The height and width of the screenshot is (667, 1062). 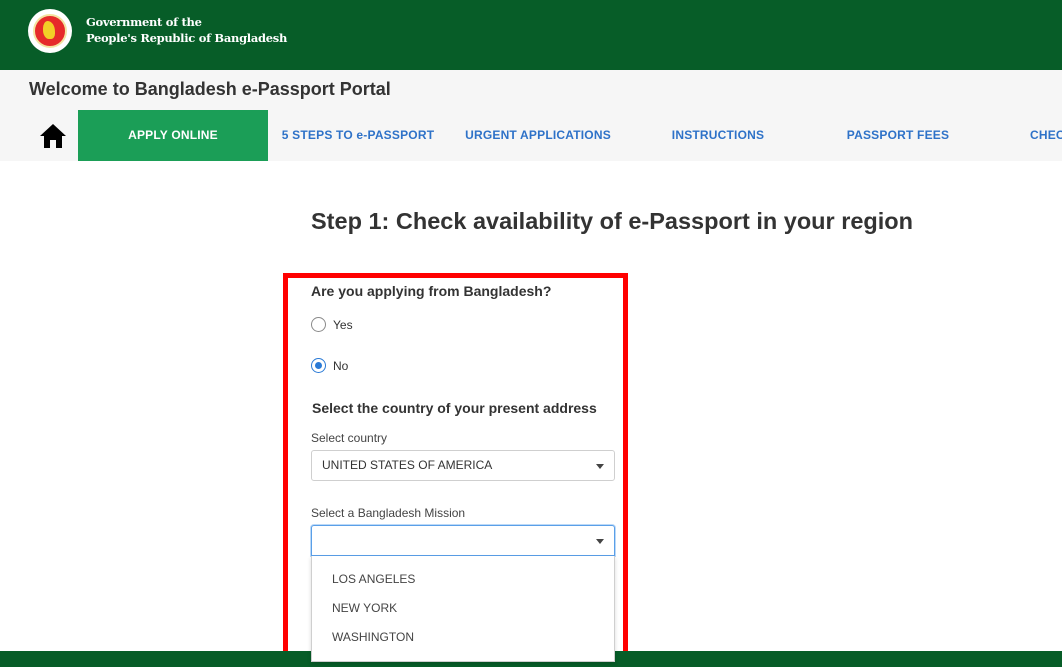 What do you see at coordinates (349, 438) in the screenshot?
I see `country-label: Select country` at bounding box center [349, 438].